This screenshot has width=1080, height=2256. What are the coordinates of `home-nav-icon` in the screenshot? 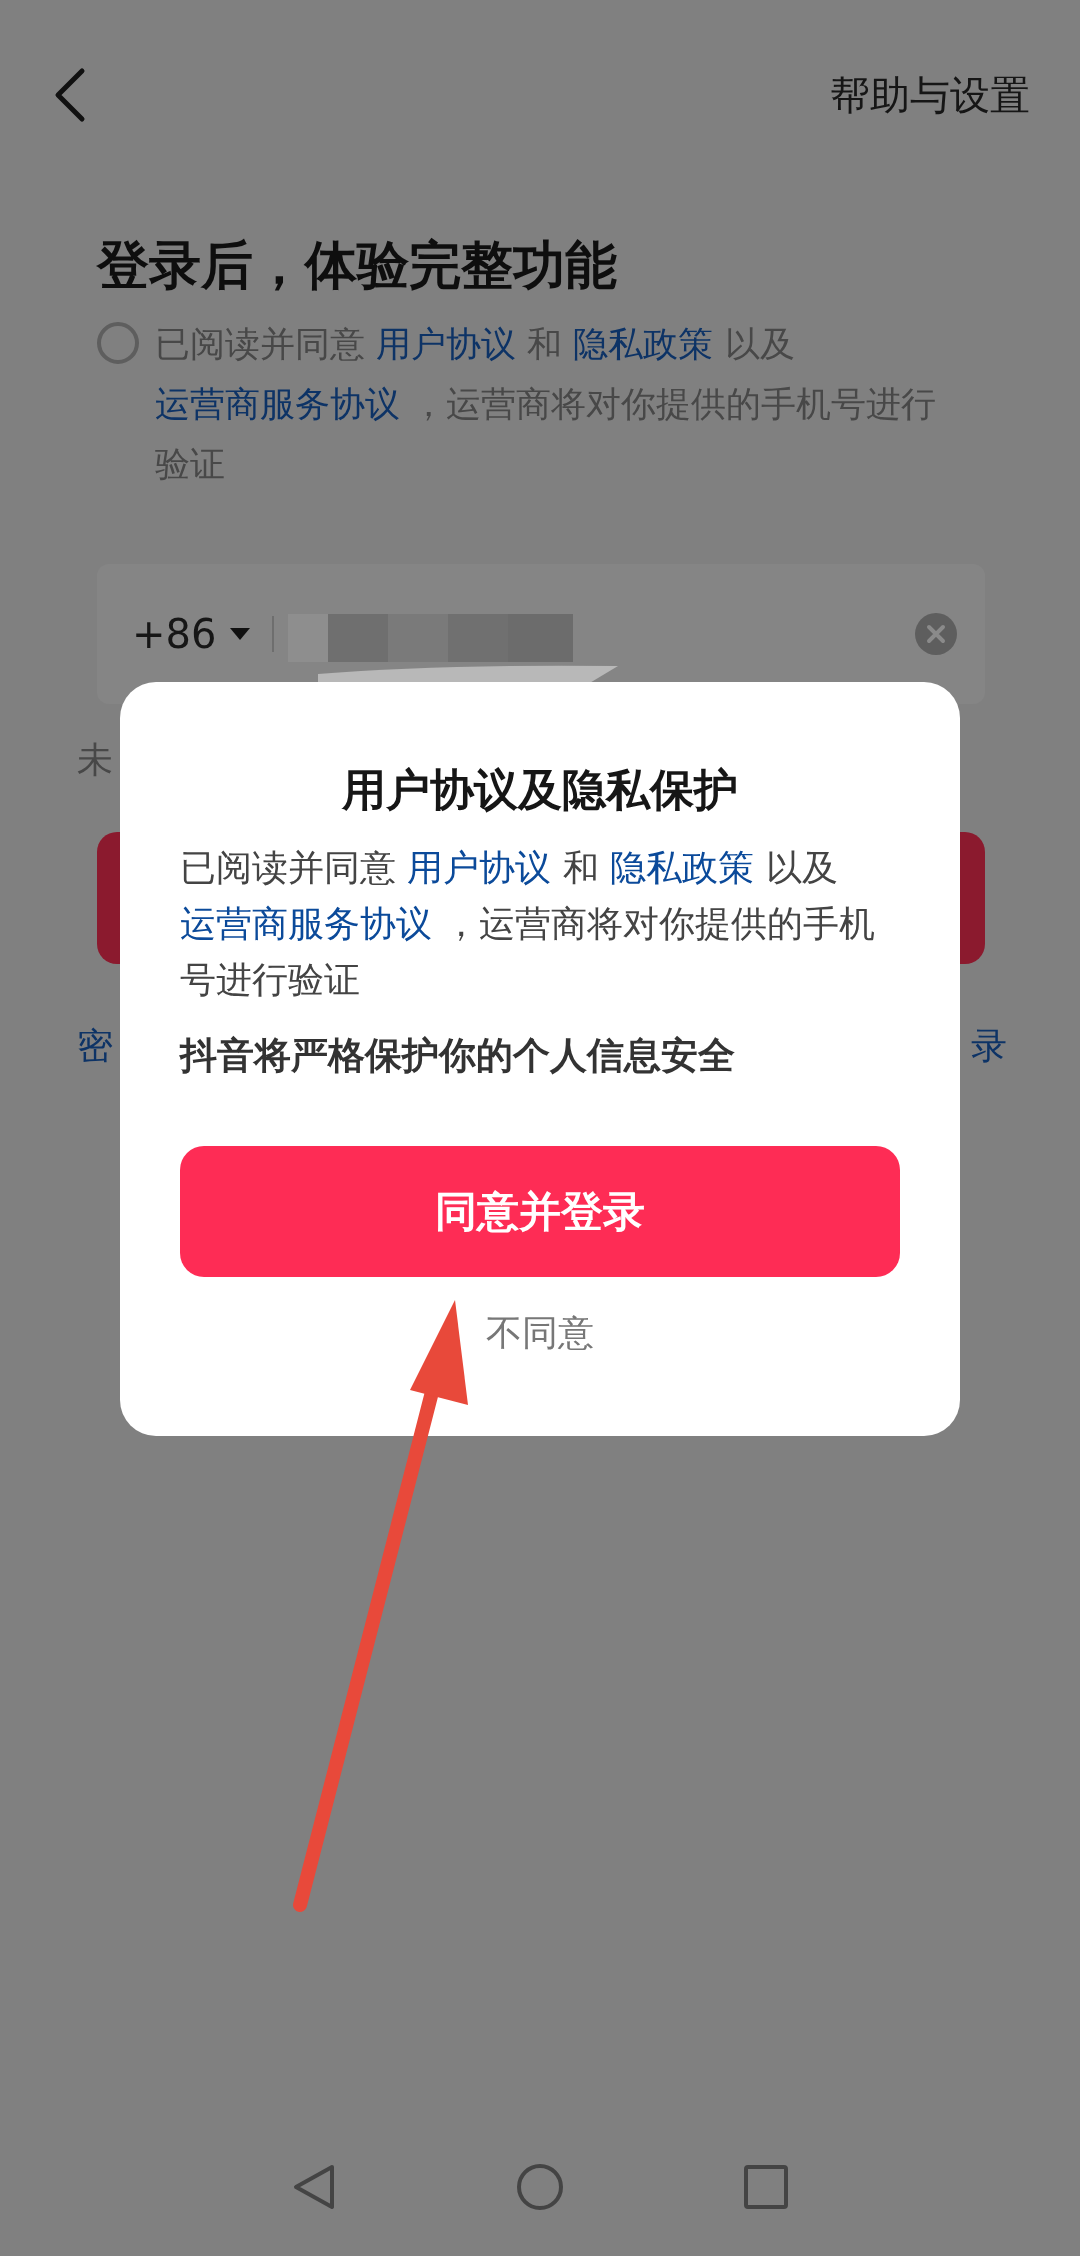 It's located at (540, 2187).